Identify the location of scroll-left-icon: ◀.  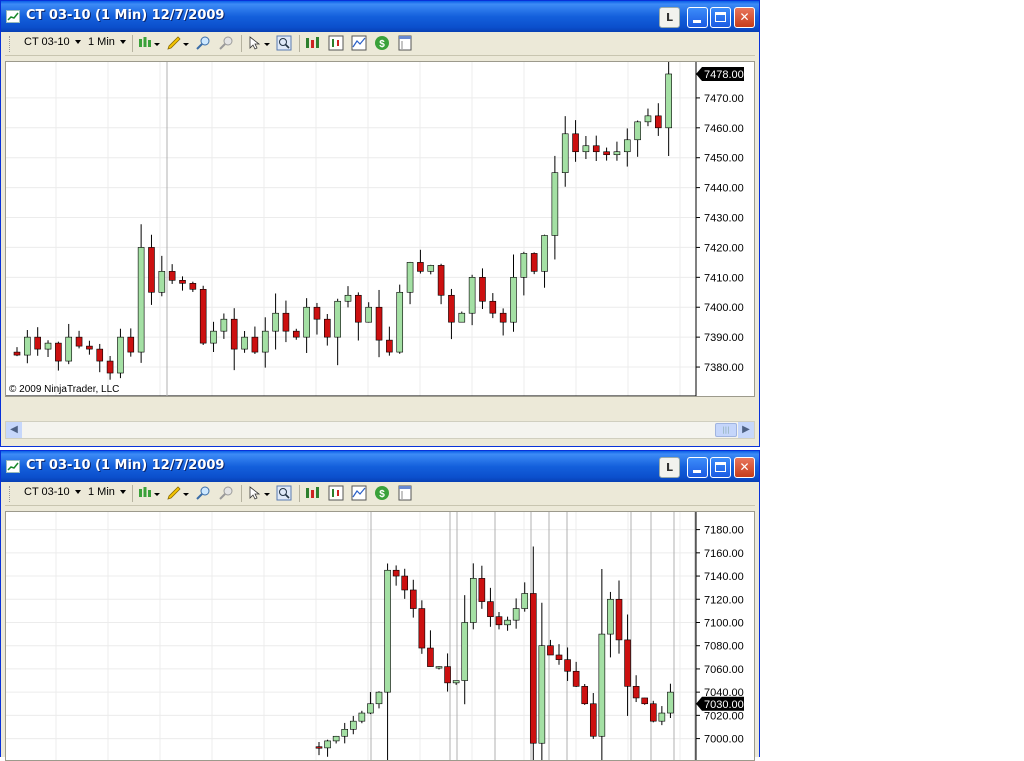
(14, 430).